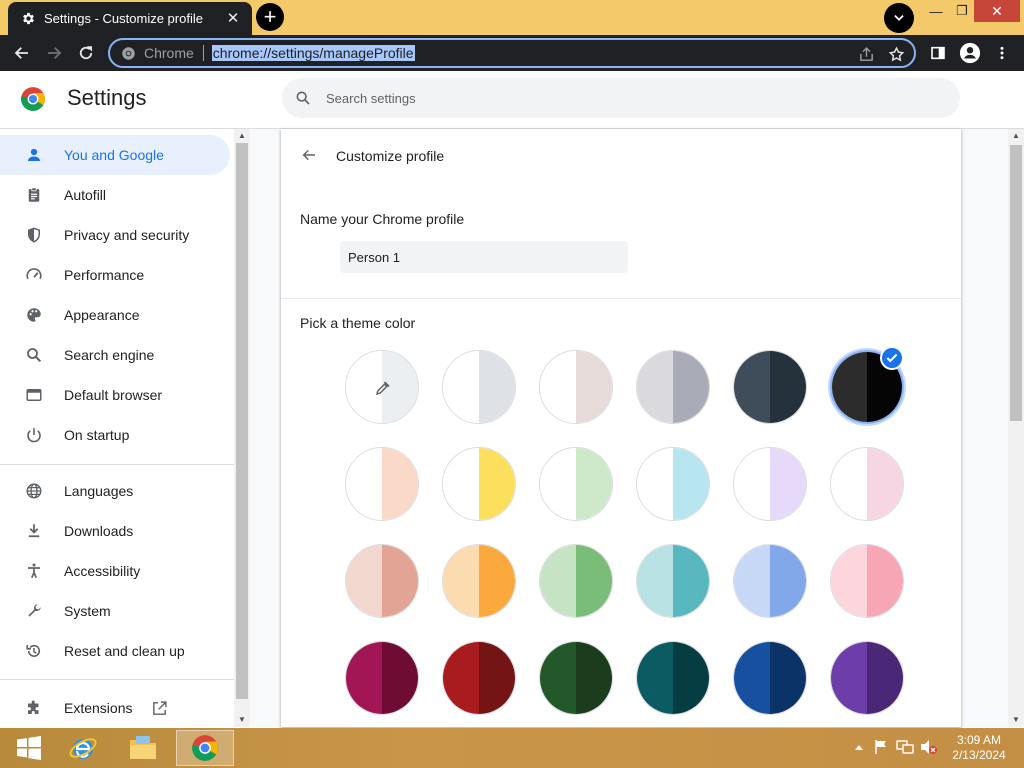  What do you see at coordinates (938, 53) in the screenshot?
I see `side-panel-button` at bounding box center [938, 53].